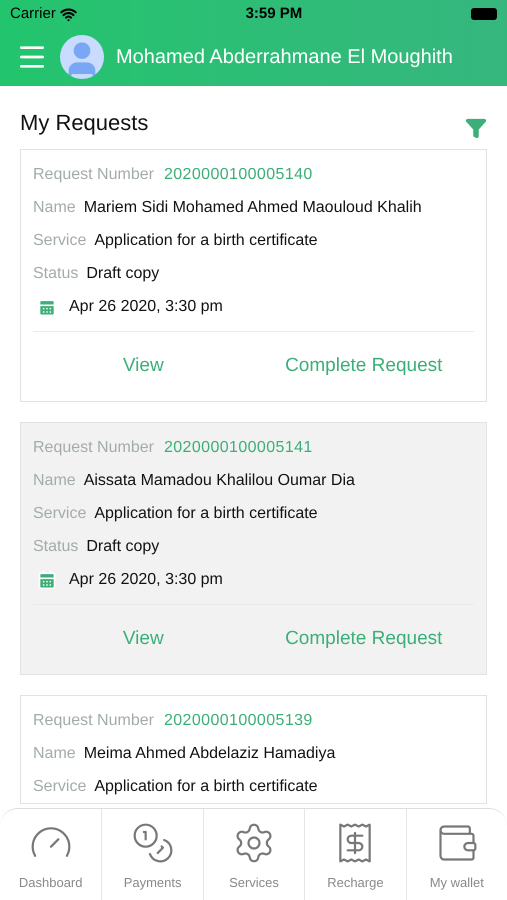  I want to click on request-number: 2020000100005141, so click(238, 448).